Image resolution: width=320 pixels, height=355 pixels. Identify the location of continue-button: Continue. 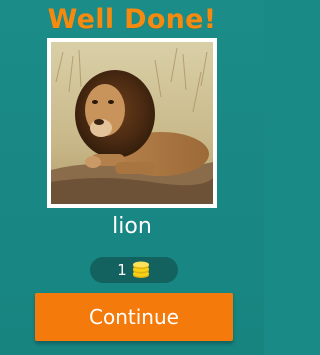
(134, 317).